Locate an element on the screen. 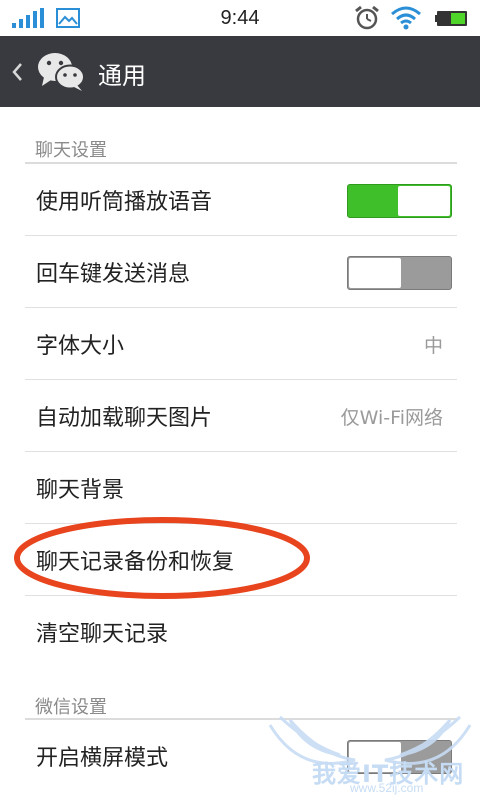 The width and height of the screenshot is (480, 800). row-label: 回车键发送消息 is located at coordinates (113, 274).